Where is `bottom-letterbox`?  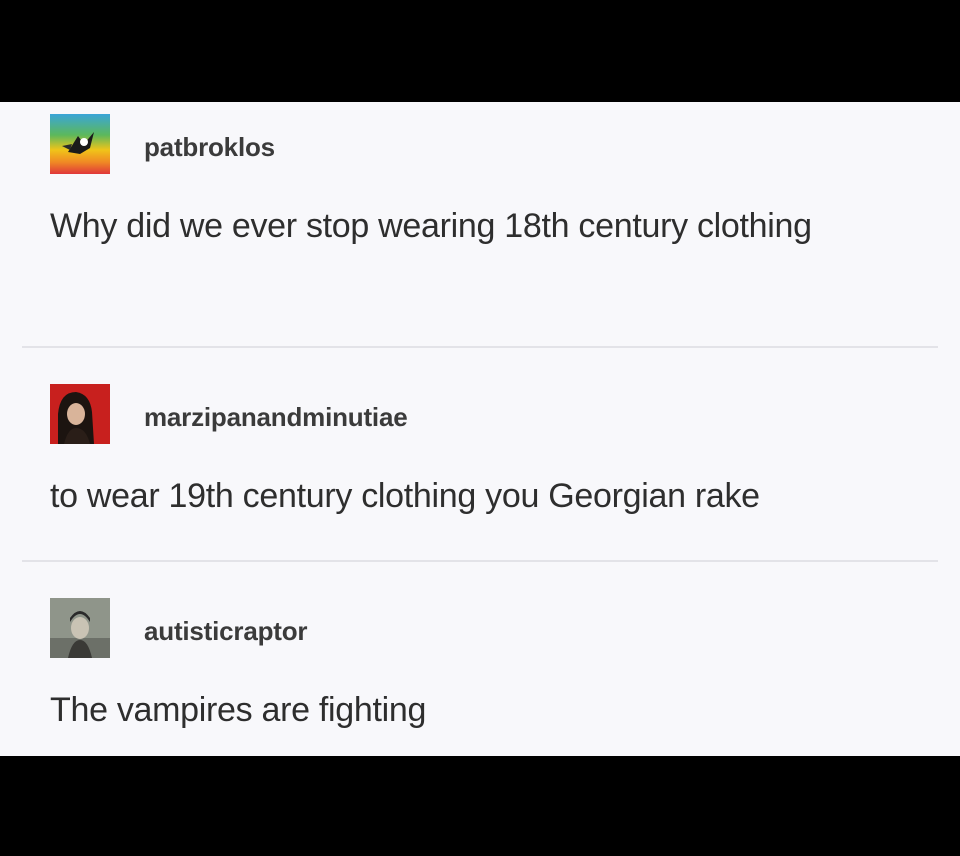 bottom-letterbox is located at coordinates (480, 806).